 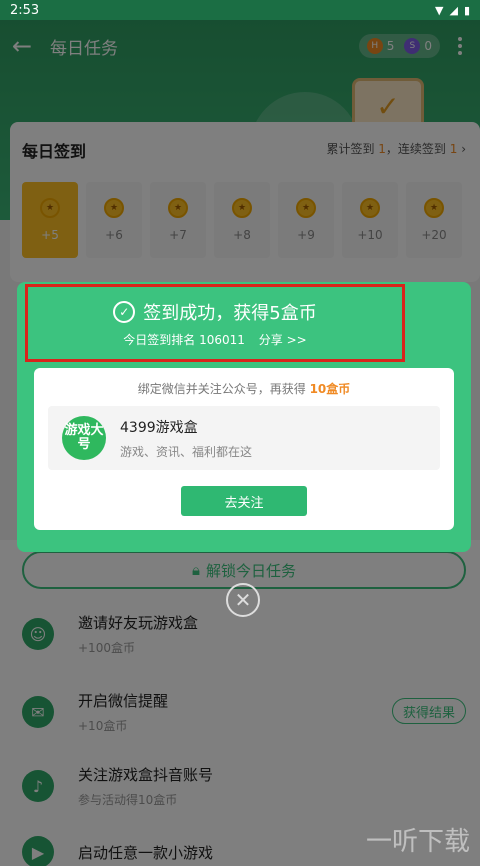 What do you see at coordinates (466, 10) in the screenshot?
I see `battery-icon: ▮` at bounding box center [466, 10].